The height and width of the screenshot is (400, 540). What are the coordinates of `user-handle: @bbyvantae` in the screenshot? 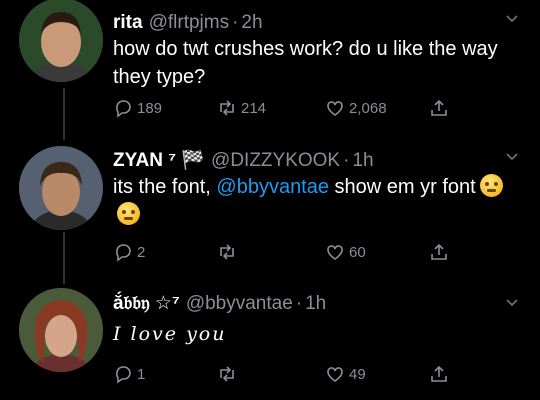 It's located at (239, 304).